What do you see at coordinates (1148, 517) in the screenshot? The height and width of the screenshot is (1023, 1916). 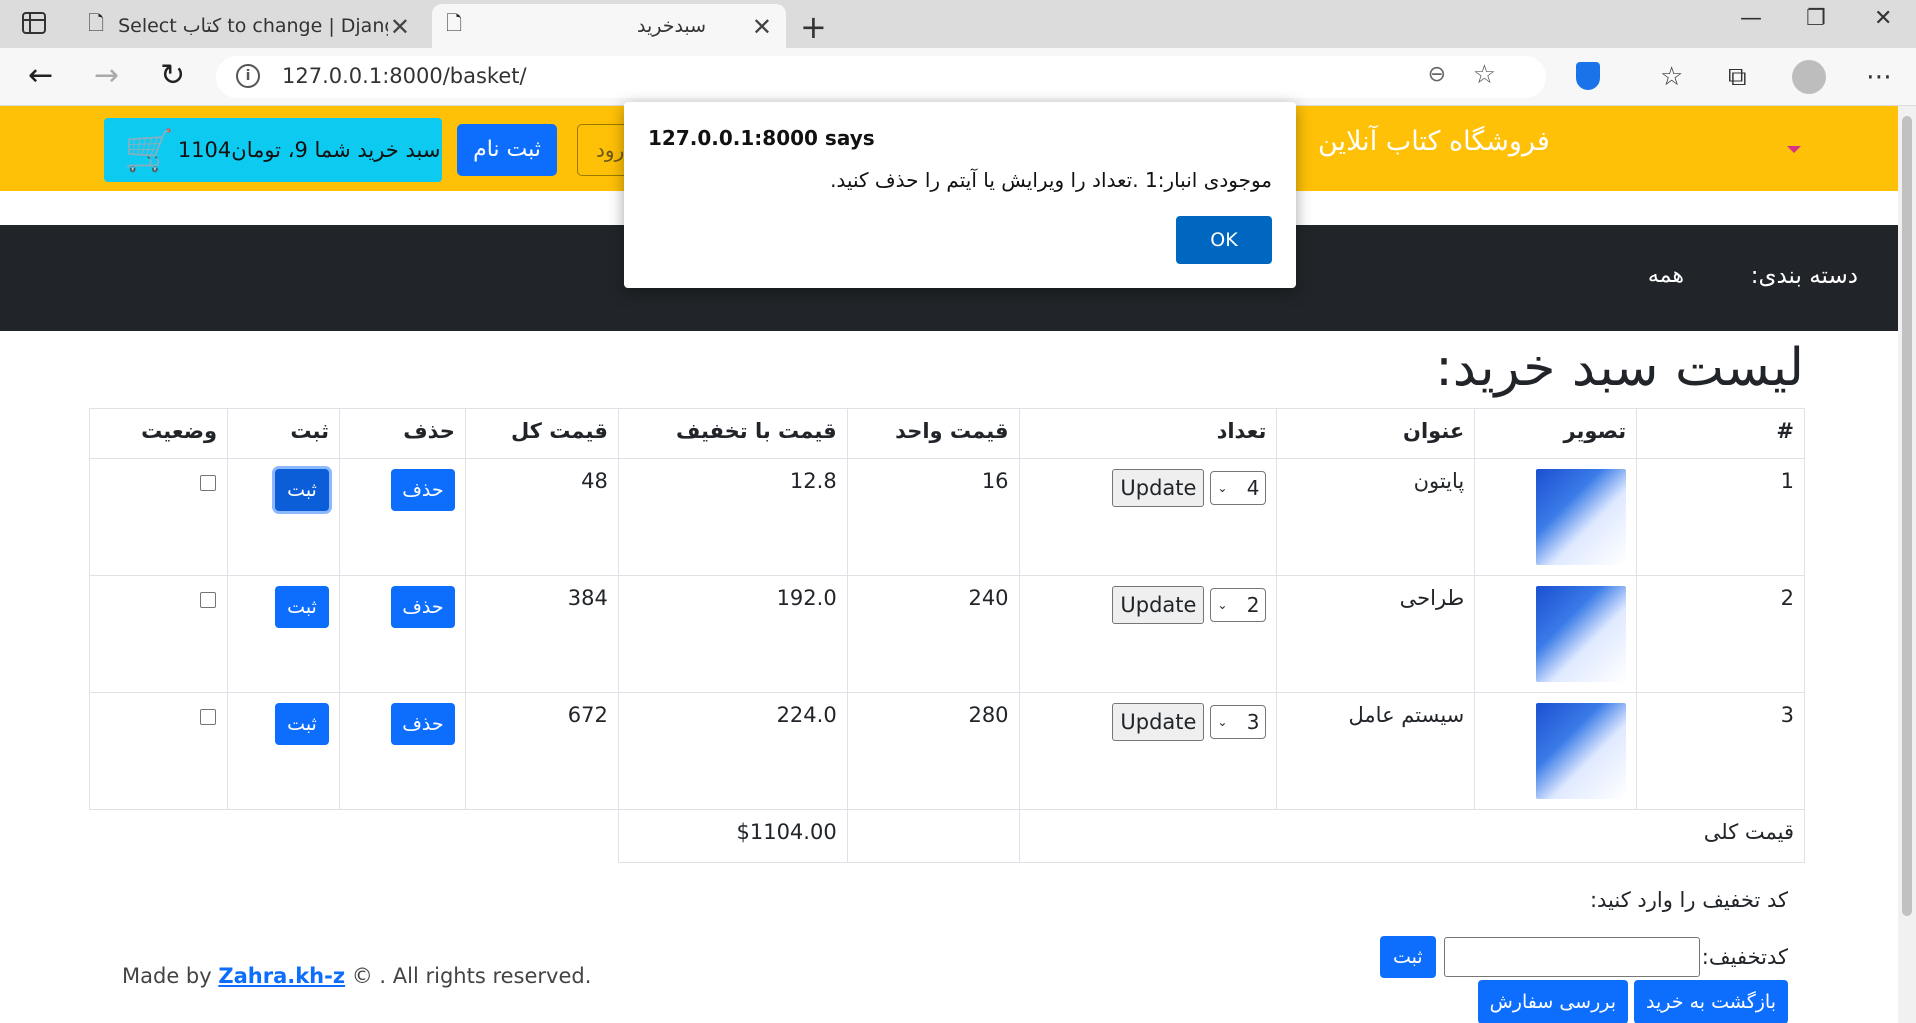 I see `quantity-cell: Update ⌄ 4` at bounding box center [1148, 517].